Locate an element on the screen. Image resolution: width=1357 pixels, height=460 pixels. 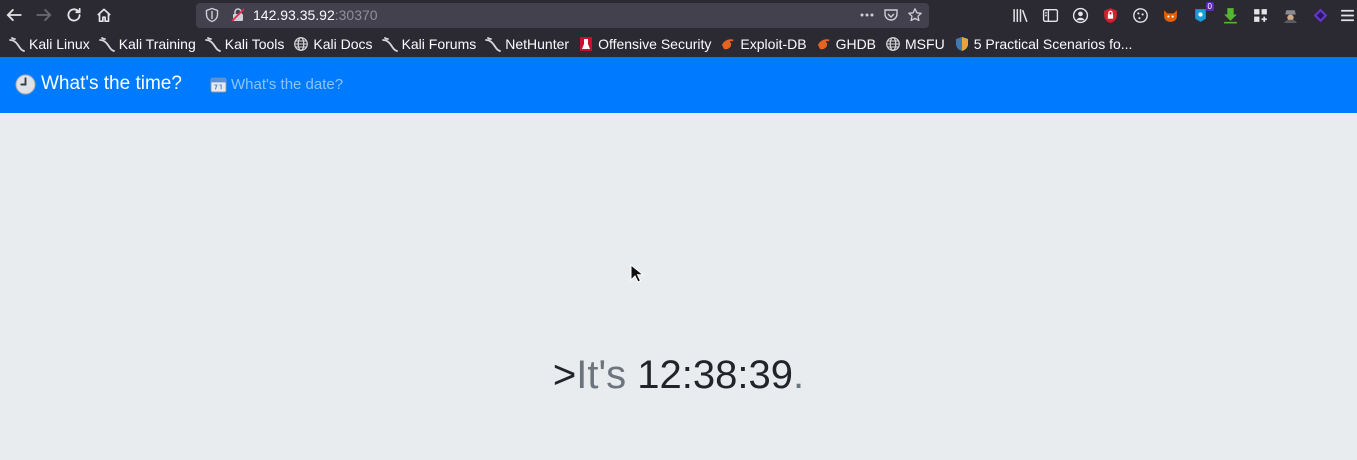
insecure-lock-icon is located at coordinates (238, 15).